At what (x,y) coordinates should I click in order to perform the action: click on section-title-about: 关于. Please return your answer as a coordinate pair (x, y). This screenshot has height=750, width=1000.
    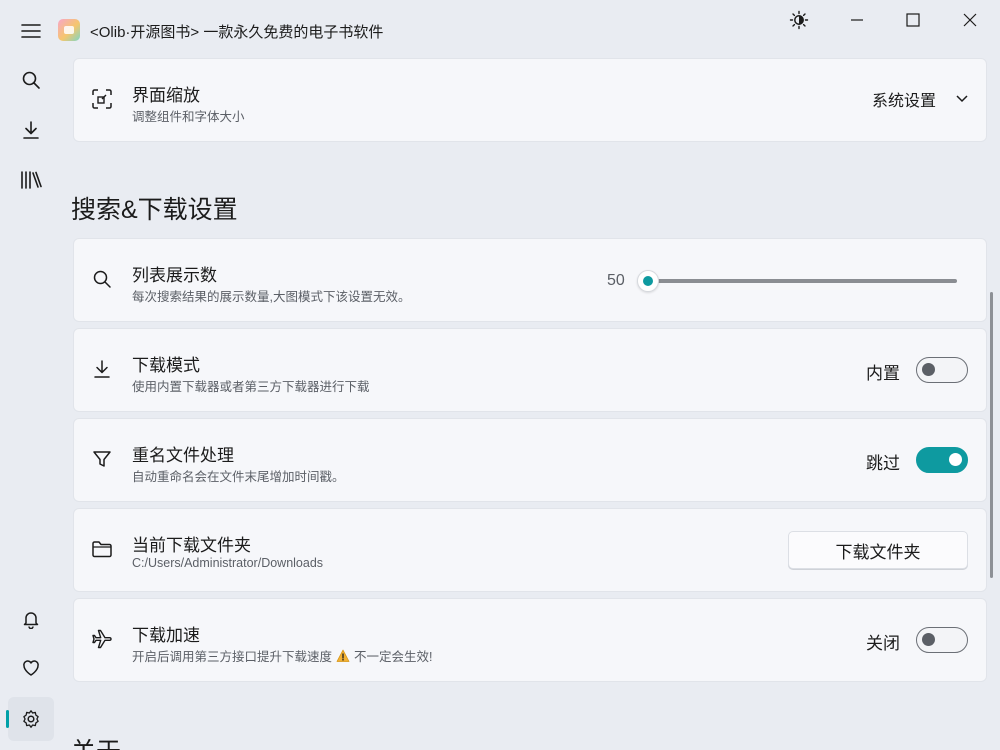
    Looking at the image, I should click on (96, 741).